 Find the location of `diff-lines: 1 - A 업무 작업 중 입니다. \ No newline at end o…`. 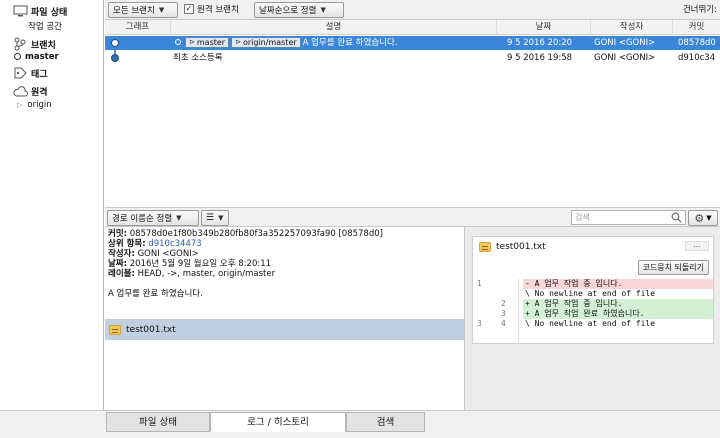

diff-lines: 1 - A 업무 작업 중 입니다. \ No newline at end o… is located at coordinates (593, 311).